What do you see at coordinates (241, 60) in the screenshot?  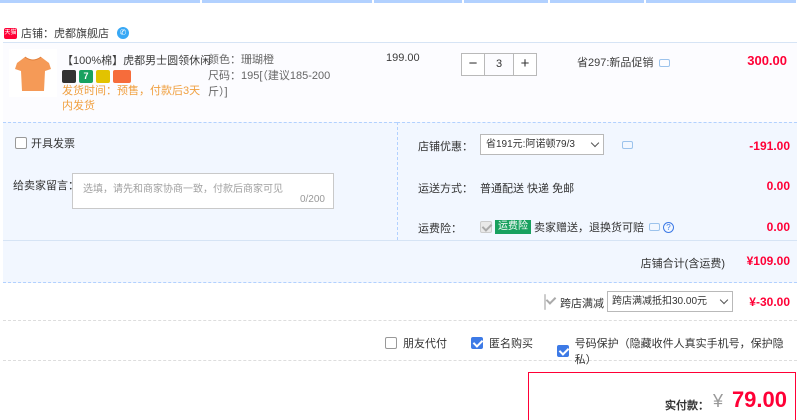 I see `product-color: 颜色：珊瑚橙` at bounding box center [241, 60].